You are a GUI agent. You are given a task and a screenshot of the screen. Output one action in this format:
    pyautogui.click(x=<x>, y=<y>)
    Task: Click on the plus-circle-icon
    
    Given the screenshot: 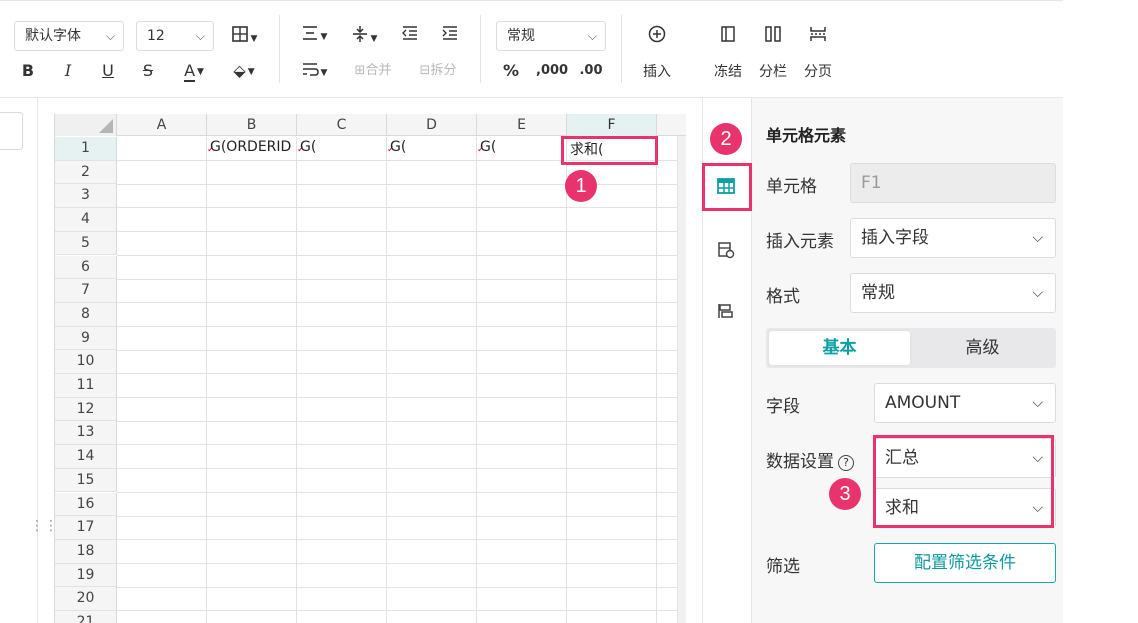 What is the action you would take?
    pyautogui.click(x=657, y=34)
    